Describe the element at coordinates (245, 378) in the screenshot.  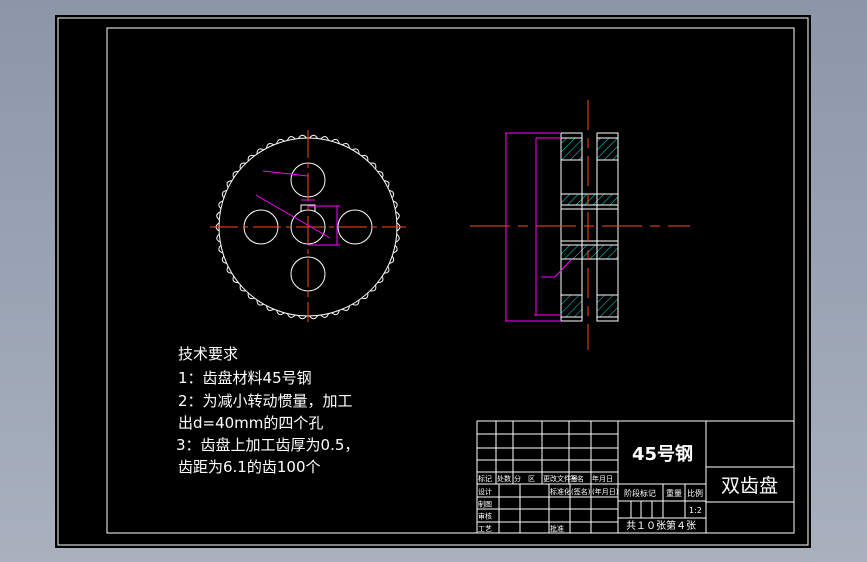
I see `tech-line: 1：齿盘材料45号钢` at that location.